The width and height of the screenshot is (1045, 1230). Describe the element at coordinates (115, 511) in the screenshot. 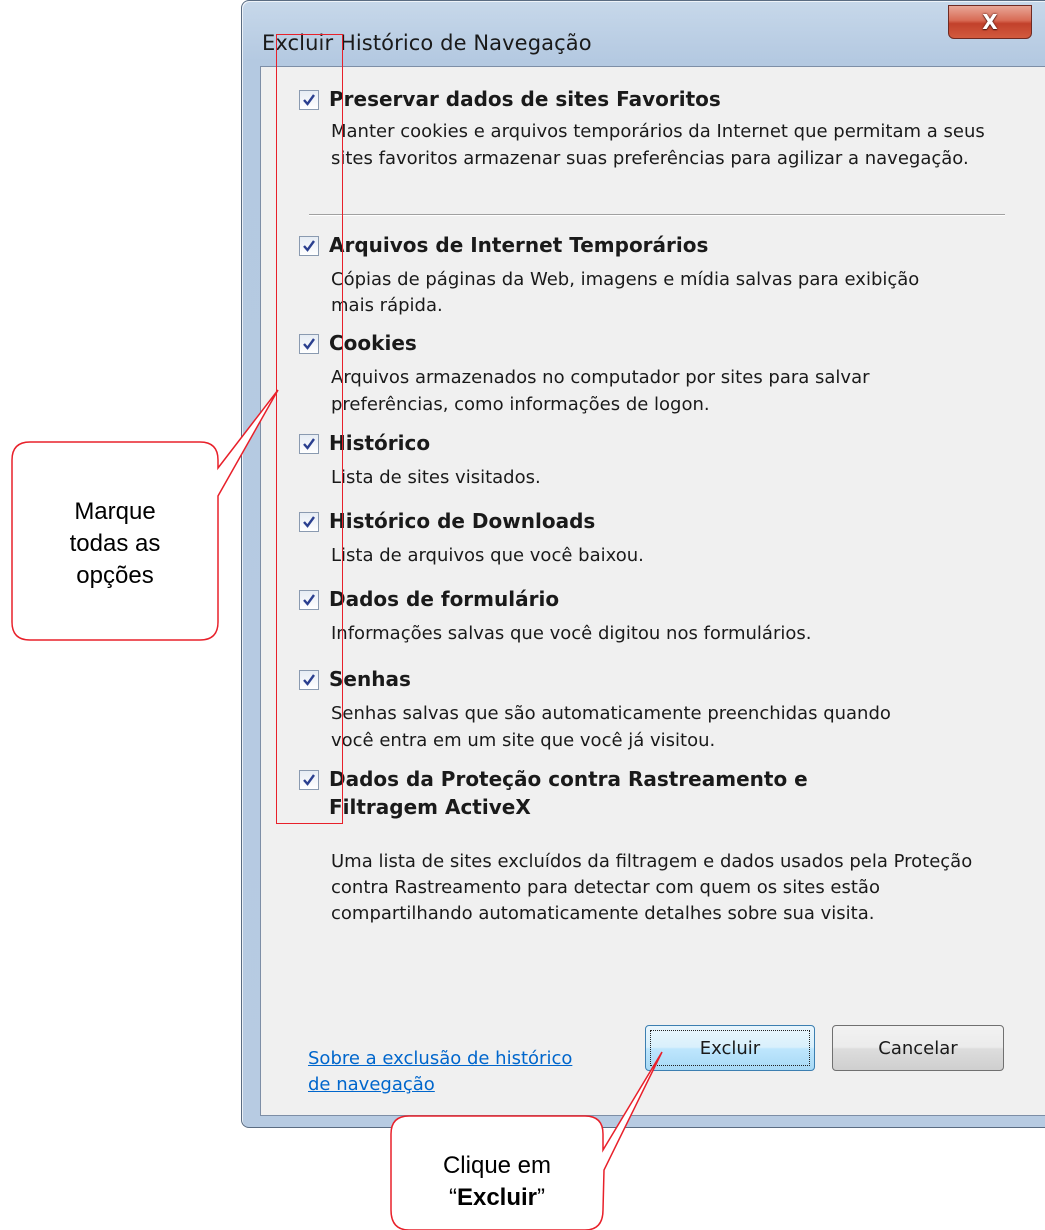

I see `callout-line: Marque` at that location.